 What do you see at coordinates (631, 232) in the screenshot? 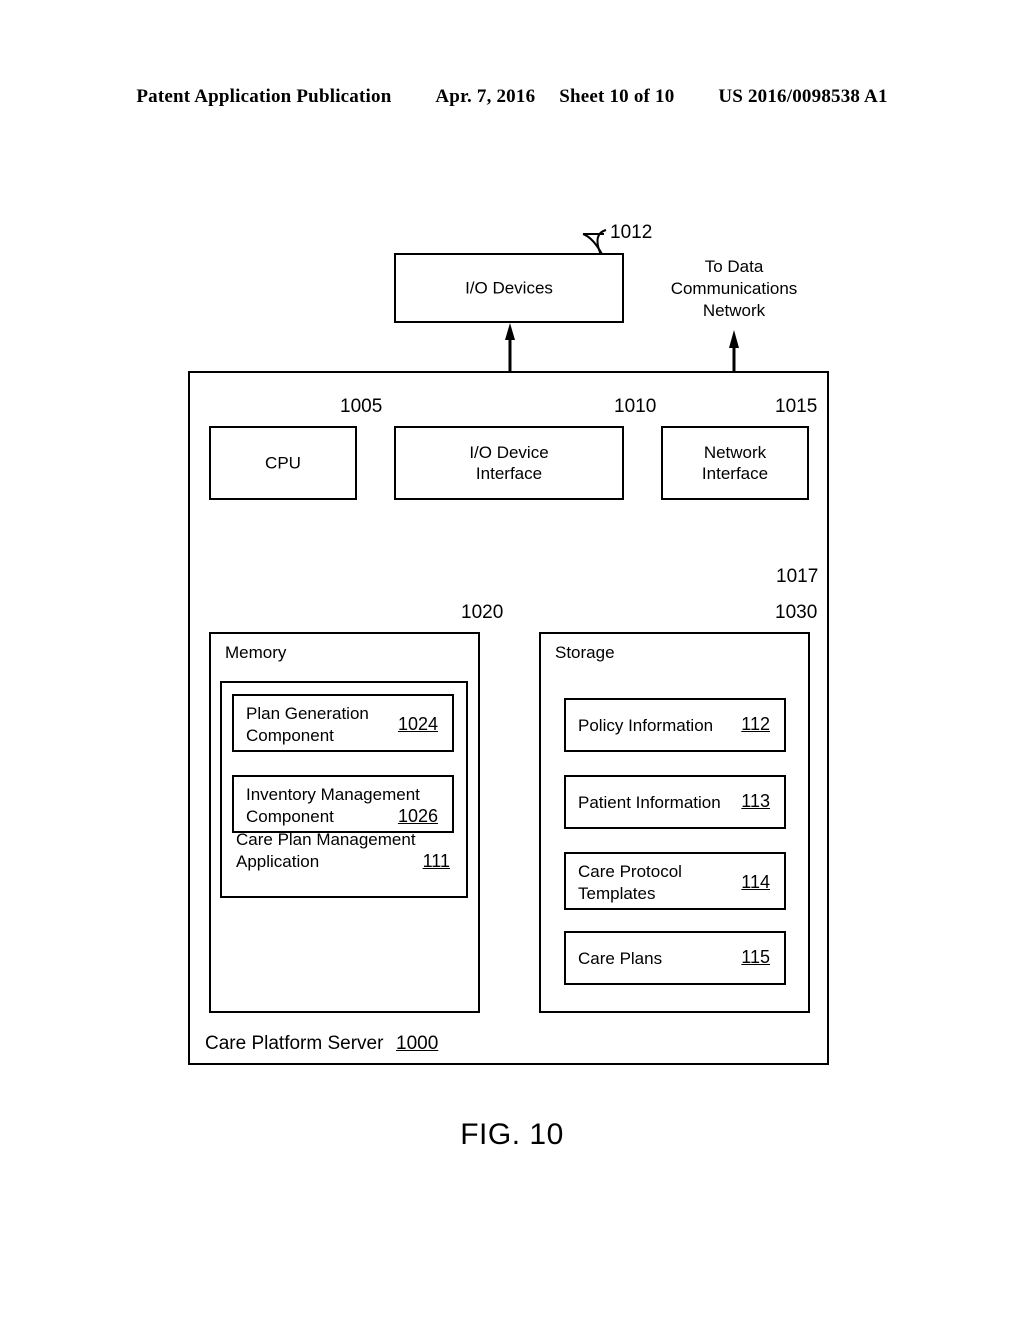
I see `ref-1012: 1012` at bounding box center [631, 232].